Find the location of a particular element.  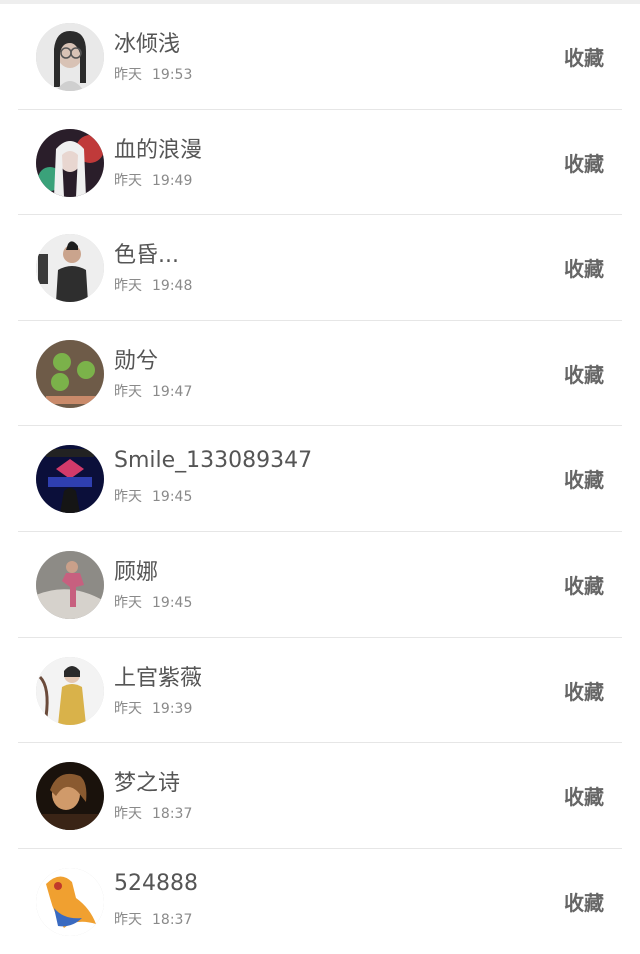

user-name: 血的浪漫 is located at coordinates (158, 150).